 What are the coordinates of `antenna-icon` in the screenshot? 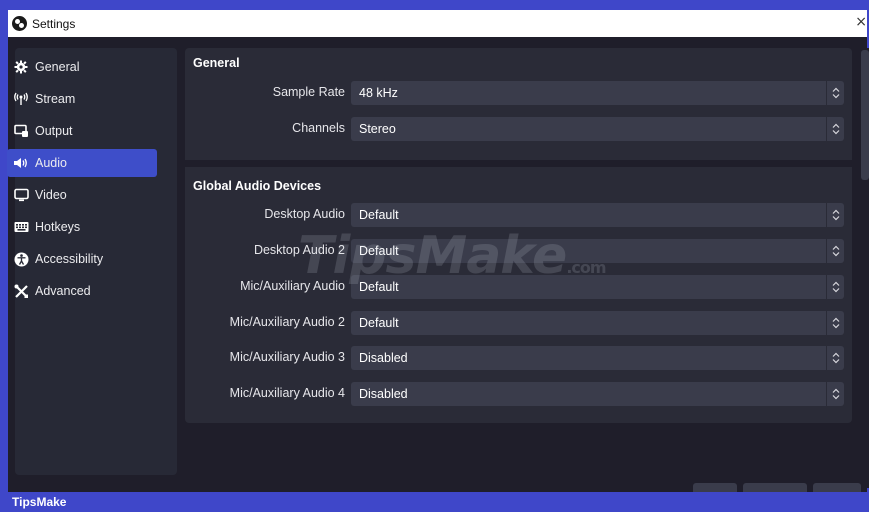 It's located at (21, 99).